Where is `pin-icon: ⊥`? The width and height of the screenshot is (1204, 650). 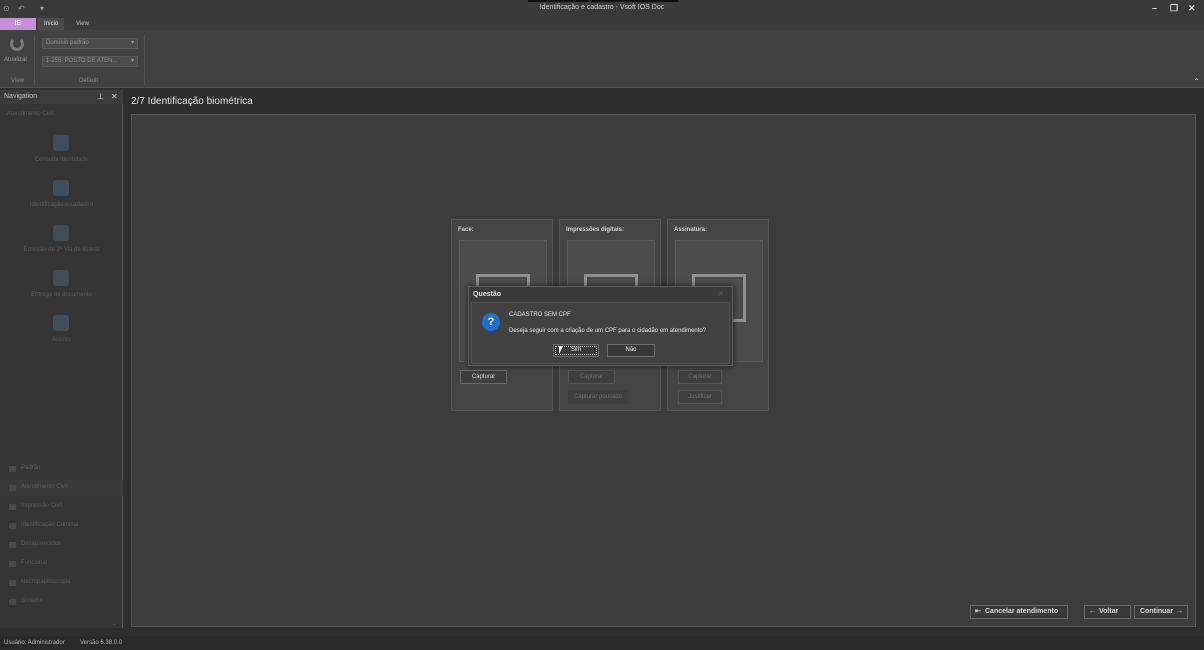 pin-icon: ⊥ is located at coordinates (100, 96).